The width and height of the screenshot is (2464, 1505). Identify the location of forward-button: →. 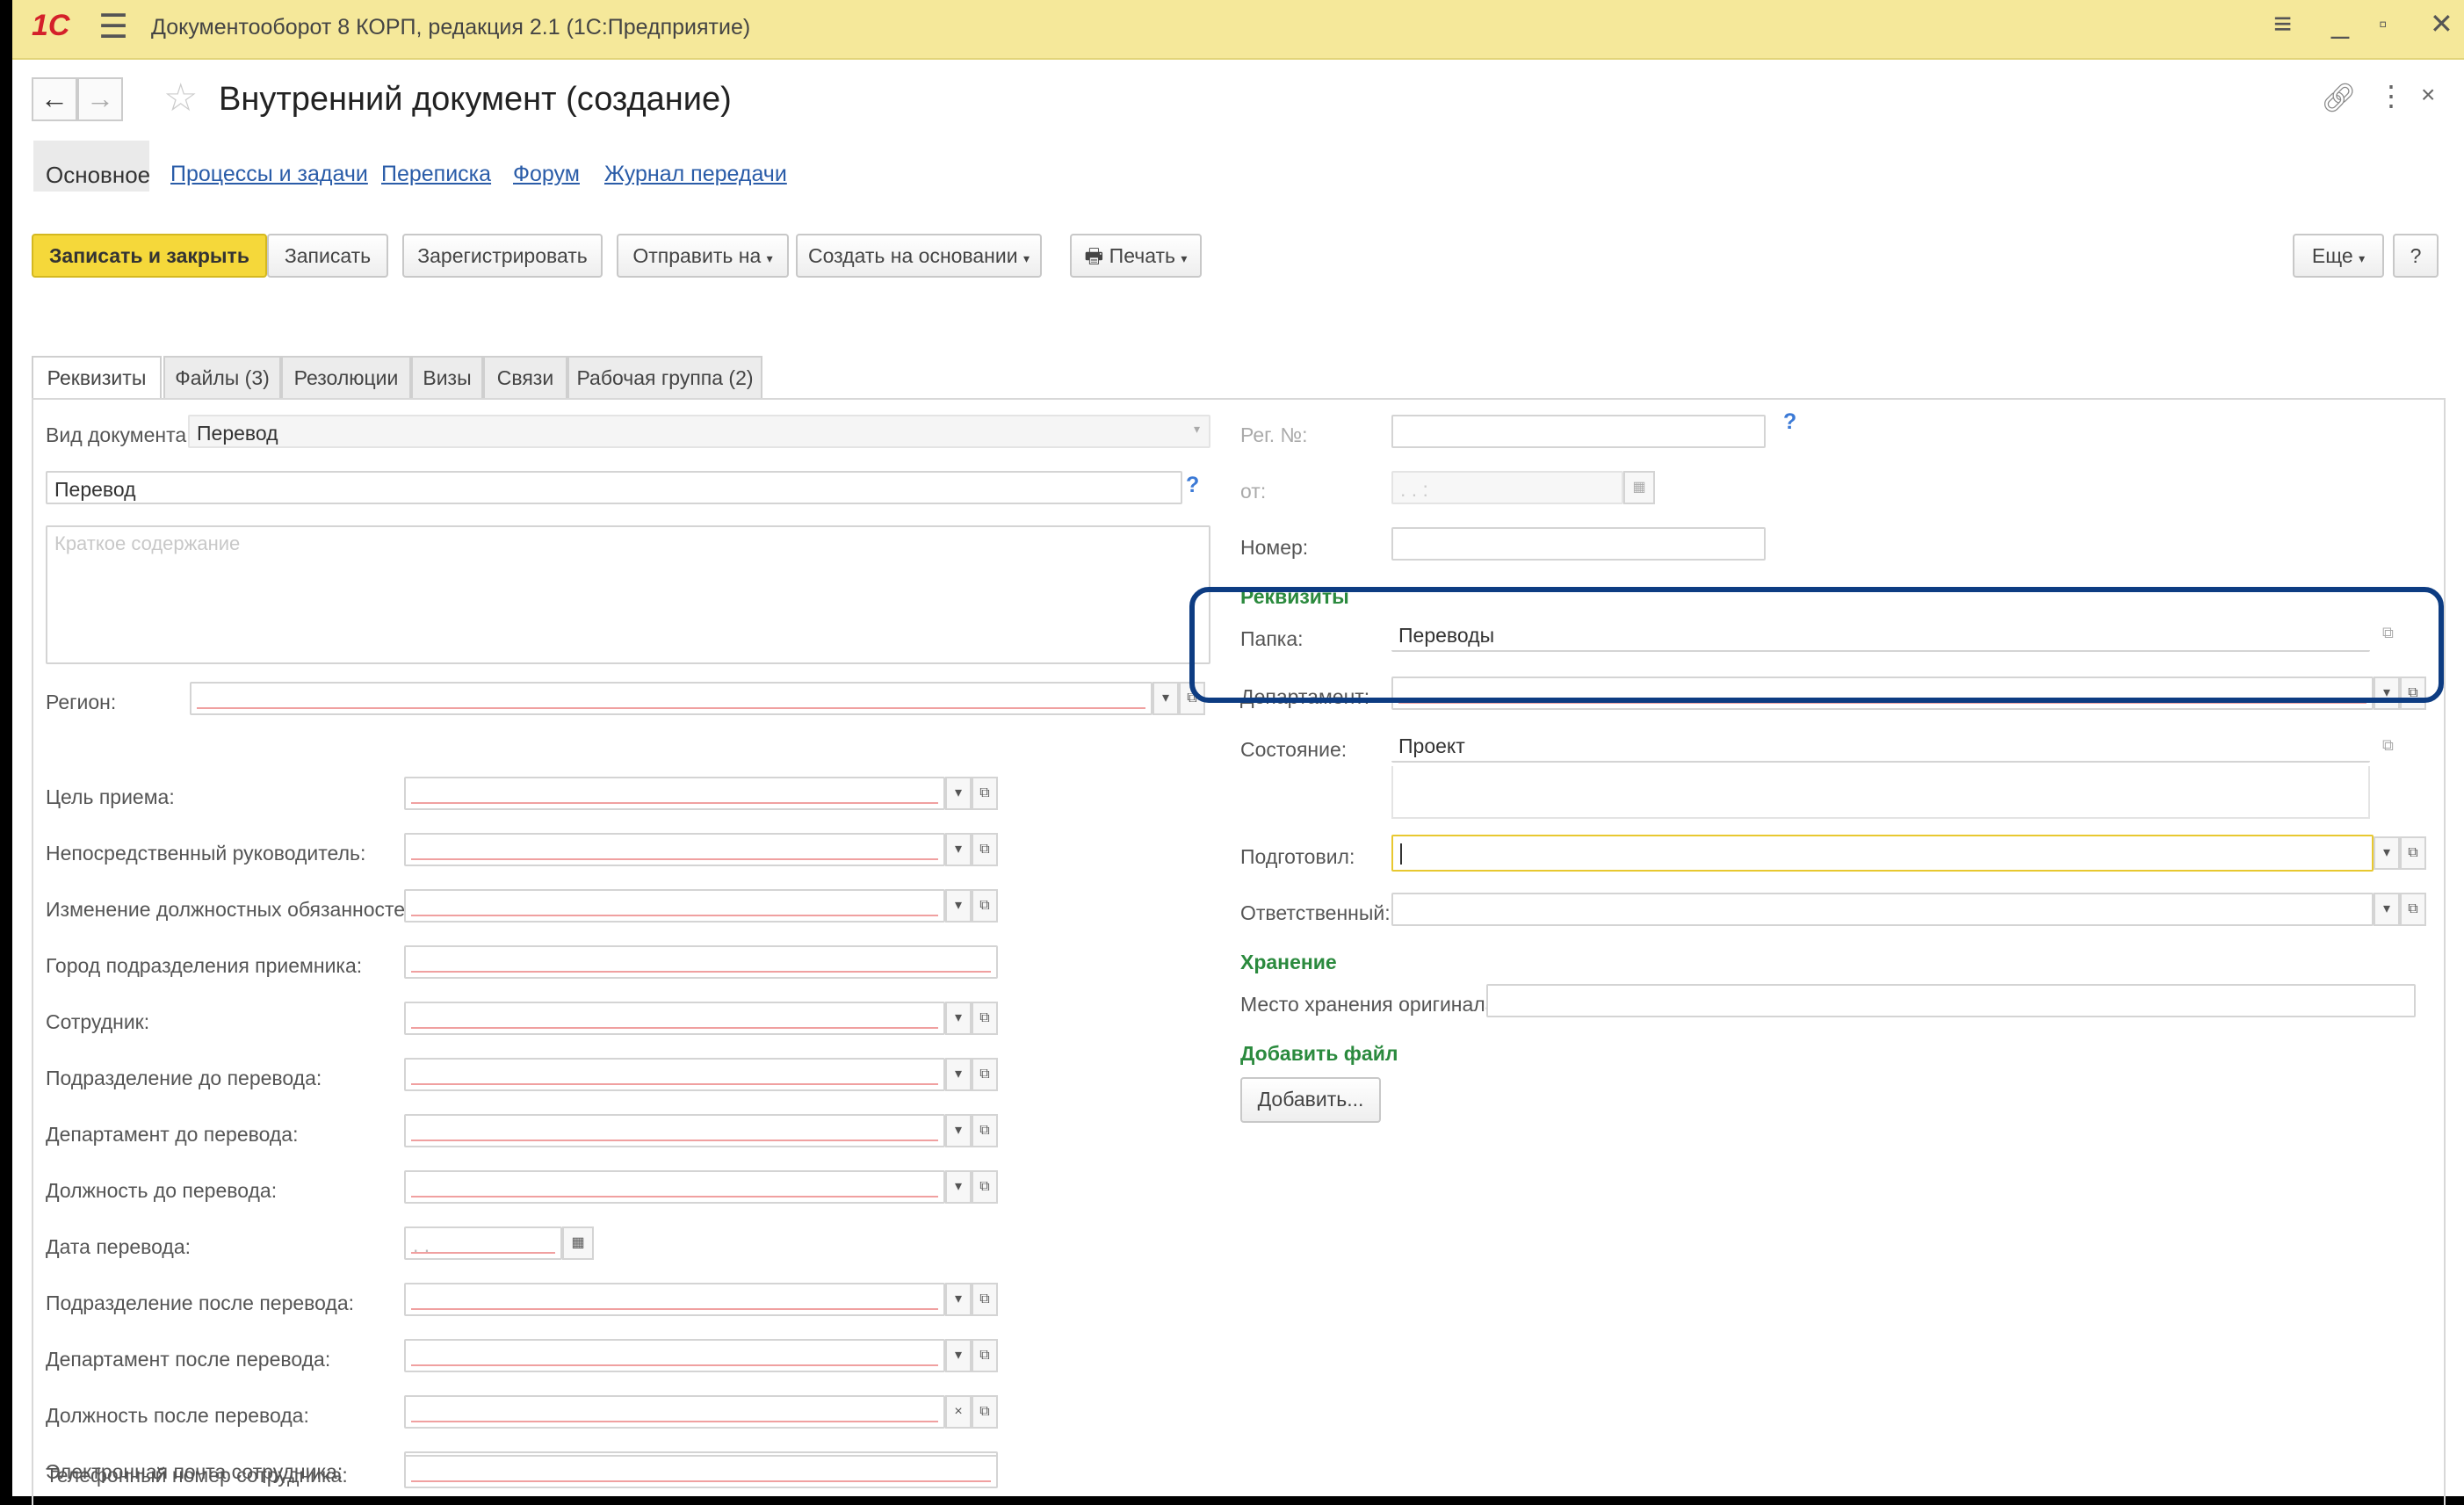
(100, 99).